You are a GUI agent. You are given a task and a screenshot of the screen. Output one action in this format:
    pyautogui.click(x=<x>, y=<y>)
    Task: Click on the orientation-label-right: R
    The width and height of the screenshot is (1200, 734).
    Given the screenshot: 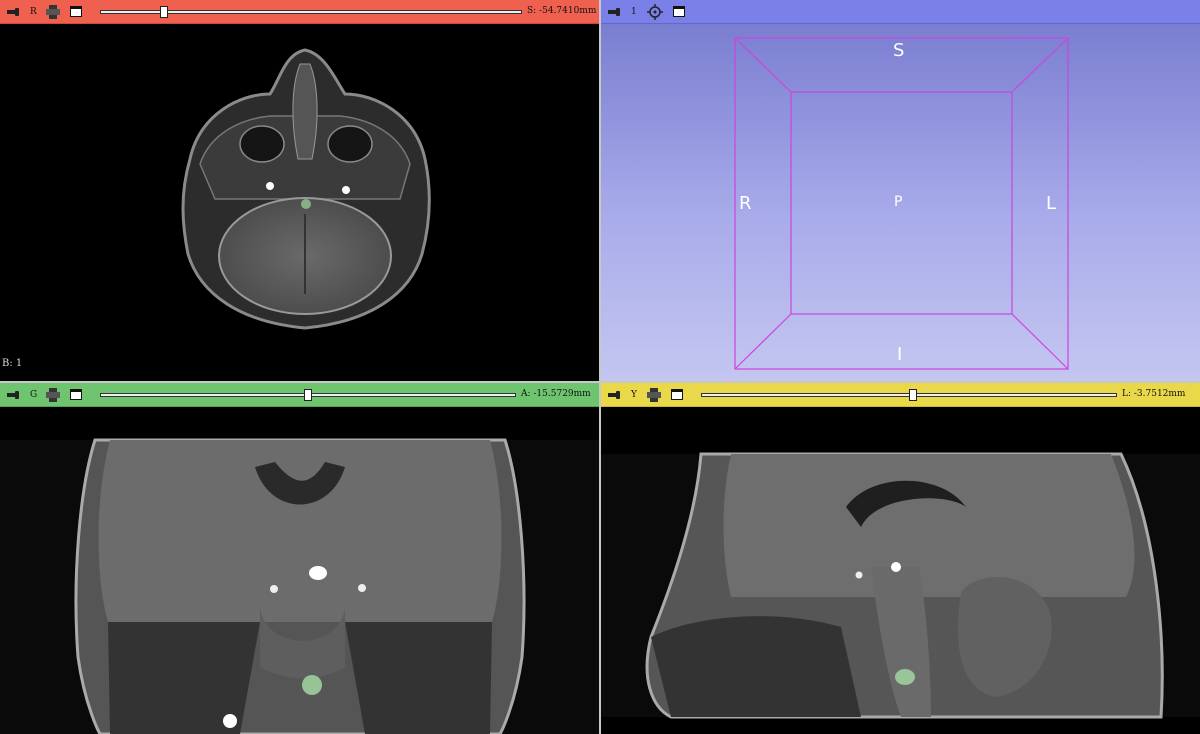 What is the action you would take?
    pyautogui.click(x=745, y=203)
    